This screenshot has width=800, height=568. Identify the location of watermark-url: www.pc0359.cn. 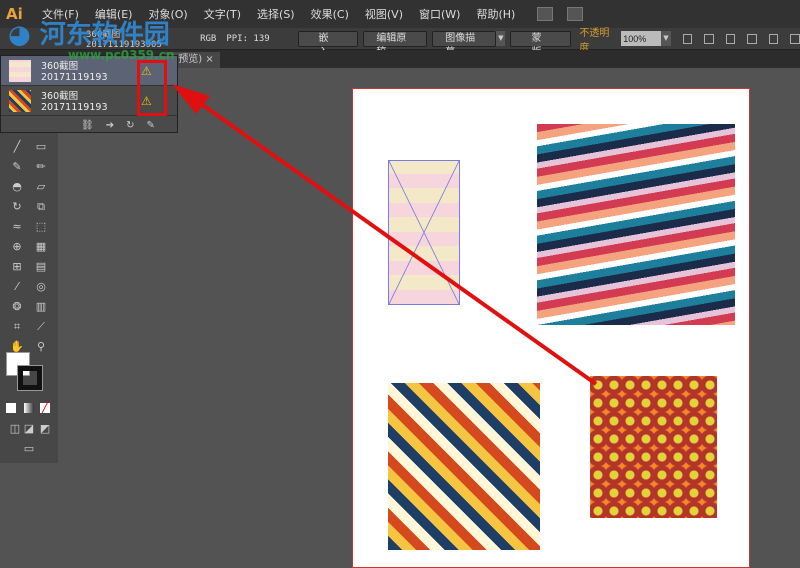
(121, 55).